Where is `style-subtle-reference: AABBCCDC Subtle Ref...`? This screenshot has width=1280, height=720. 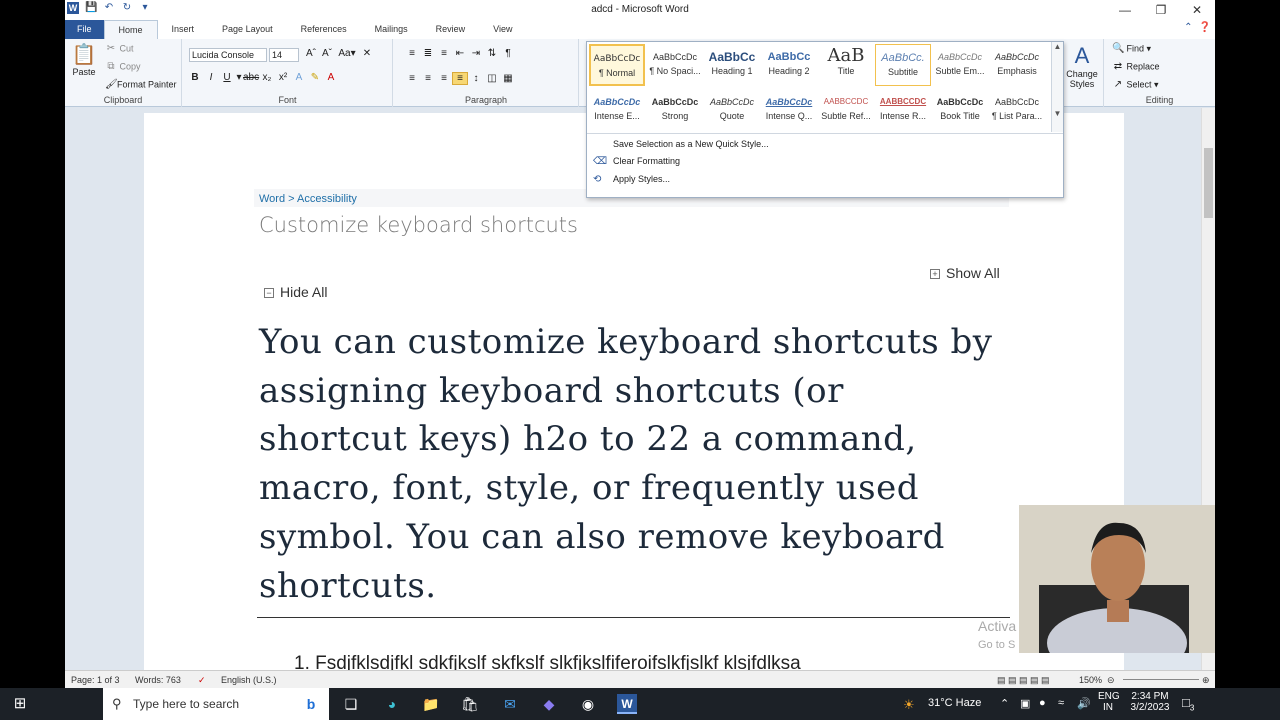 style-subtle-reference: AABBCCDC Subtle Ref... is located at coordinates (846, 110).